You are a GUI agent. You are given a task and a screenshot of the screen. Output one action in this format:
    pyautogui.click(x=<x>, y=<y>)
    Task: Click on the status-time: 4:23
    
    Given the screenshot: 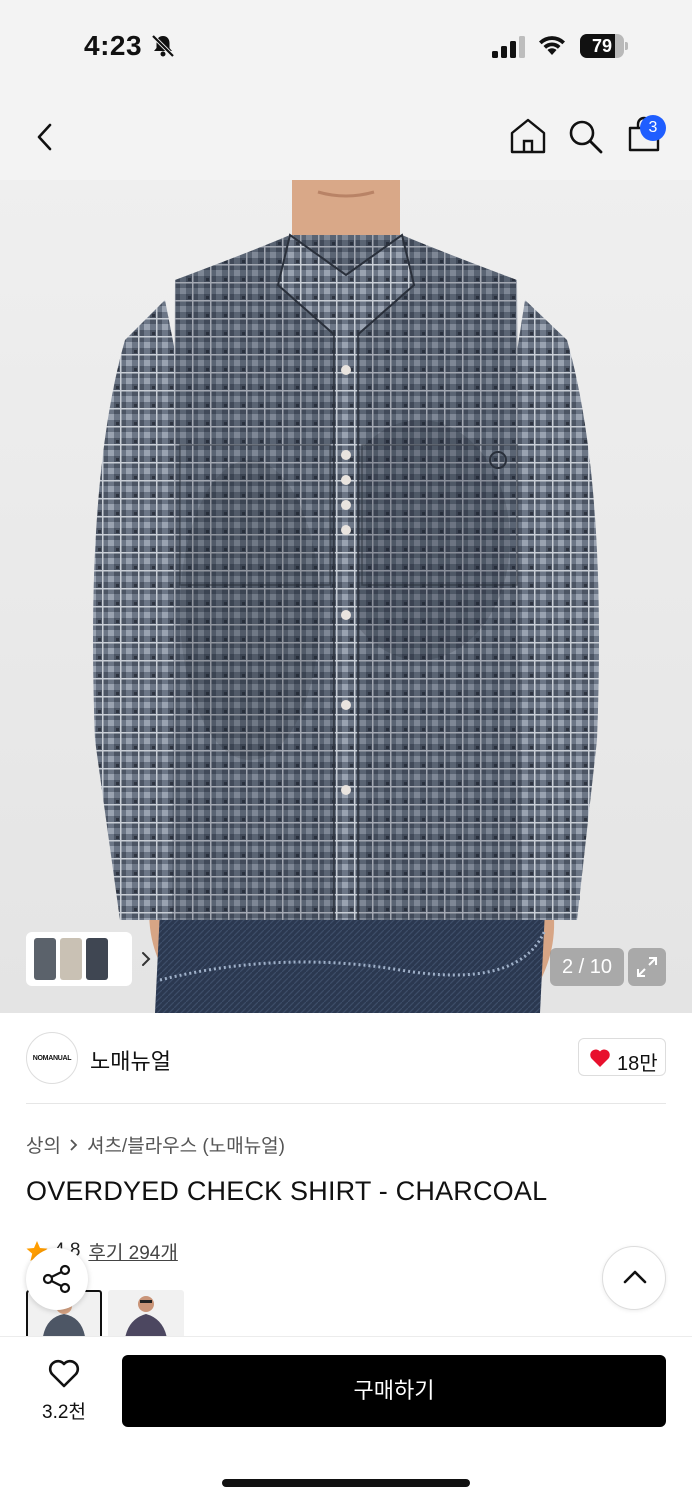 What is the action you would take?
    pyautogui.click(x=113, y=45)
    